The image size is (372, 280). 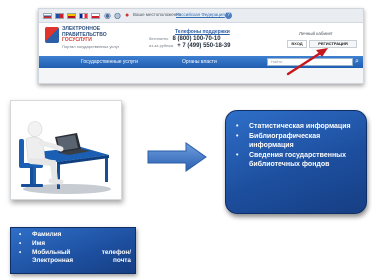 What do you see at coordinates (204, 46) in the screenshot?
I see `support-phone: + 7 (499) 550-18-39` at bounding box center [204, 46].